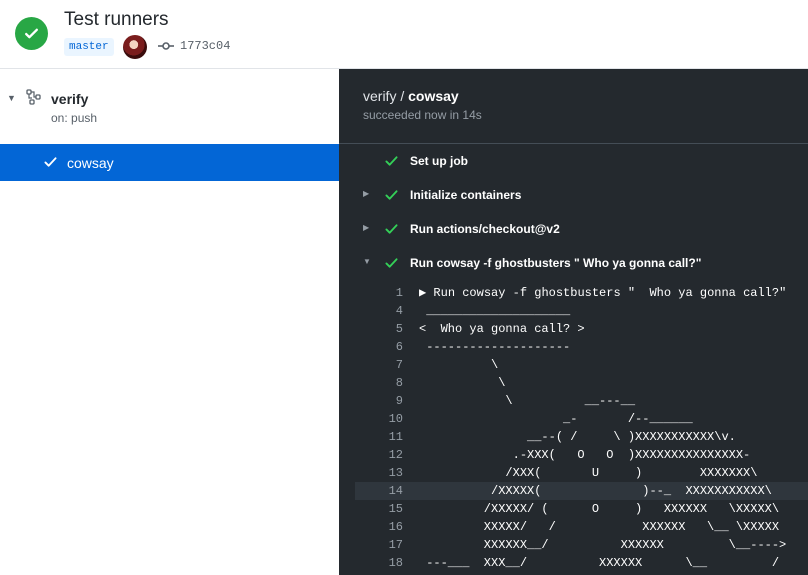  What do you see at coordinates (390, 365) in the screenshot?
I see `line-number: 7` at bounding box center [390, 365].